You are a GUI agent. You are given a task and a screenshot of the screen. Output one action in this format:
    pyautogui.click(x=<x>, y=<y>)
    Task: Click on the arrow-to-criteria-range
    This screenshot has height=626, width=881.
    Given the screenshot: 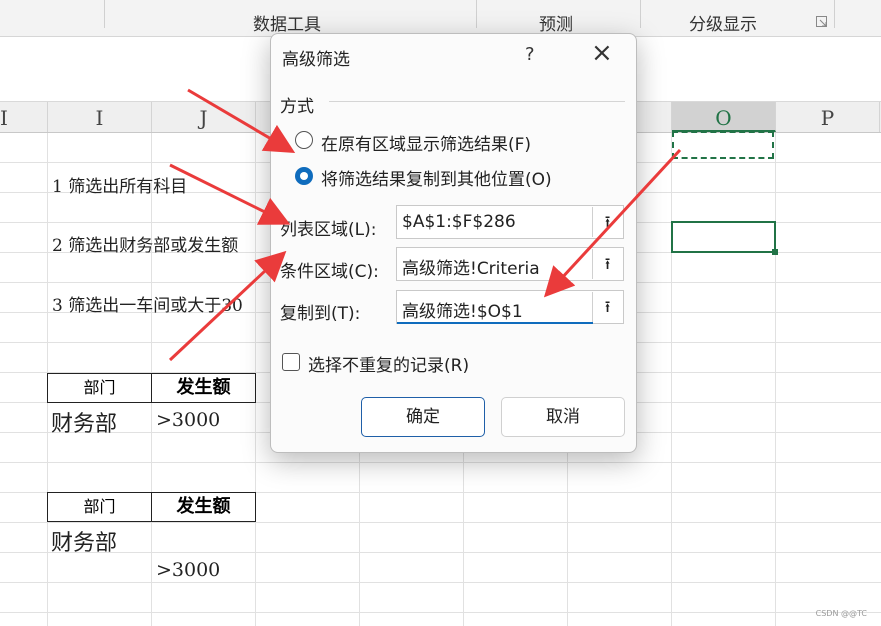 What is the action you would take?
    pyautogui.click(x=227, y=306)
    